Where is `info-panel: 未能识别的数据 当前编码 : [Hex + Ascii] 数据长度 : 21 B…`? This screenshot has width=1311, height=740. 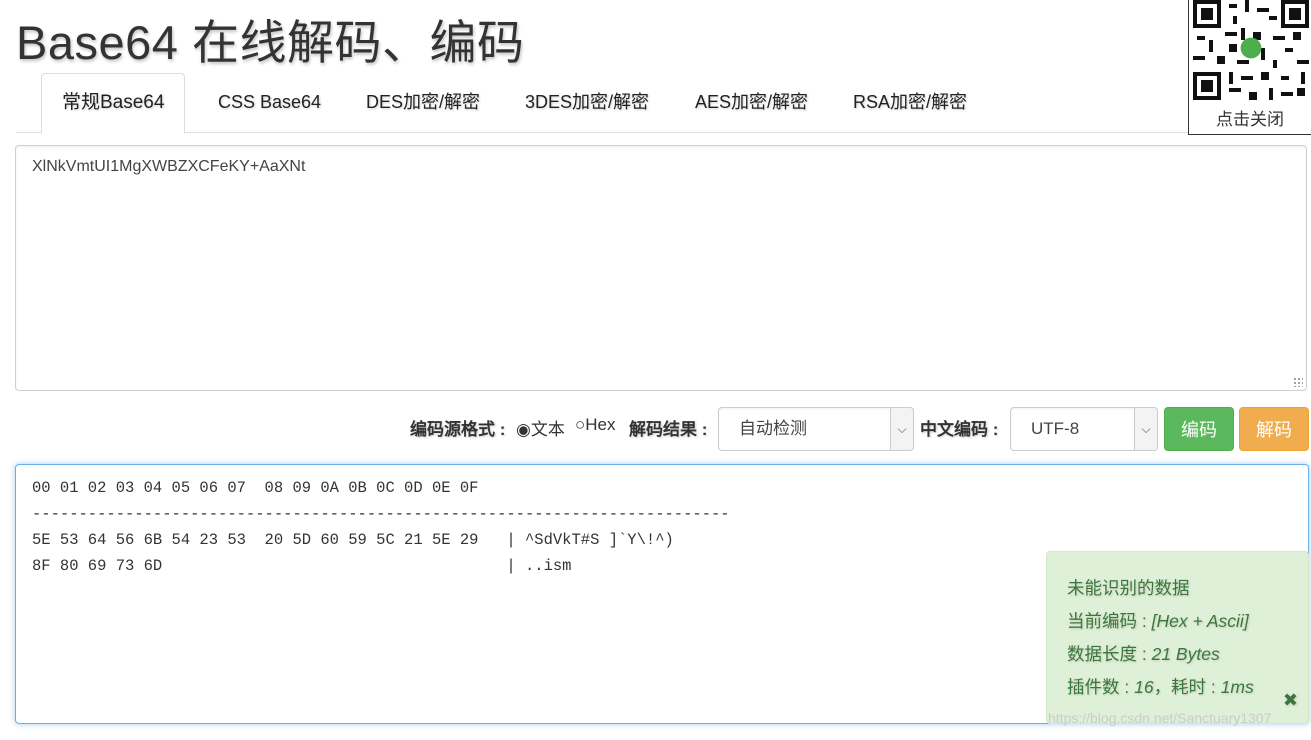
info-panel: 未能识别的数据 当前编码 : [Hex + Ascii] 数据长度 : 21 B… is located at coordinates (1177, 637).